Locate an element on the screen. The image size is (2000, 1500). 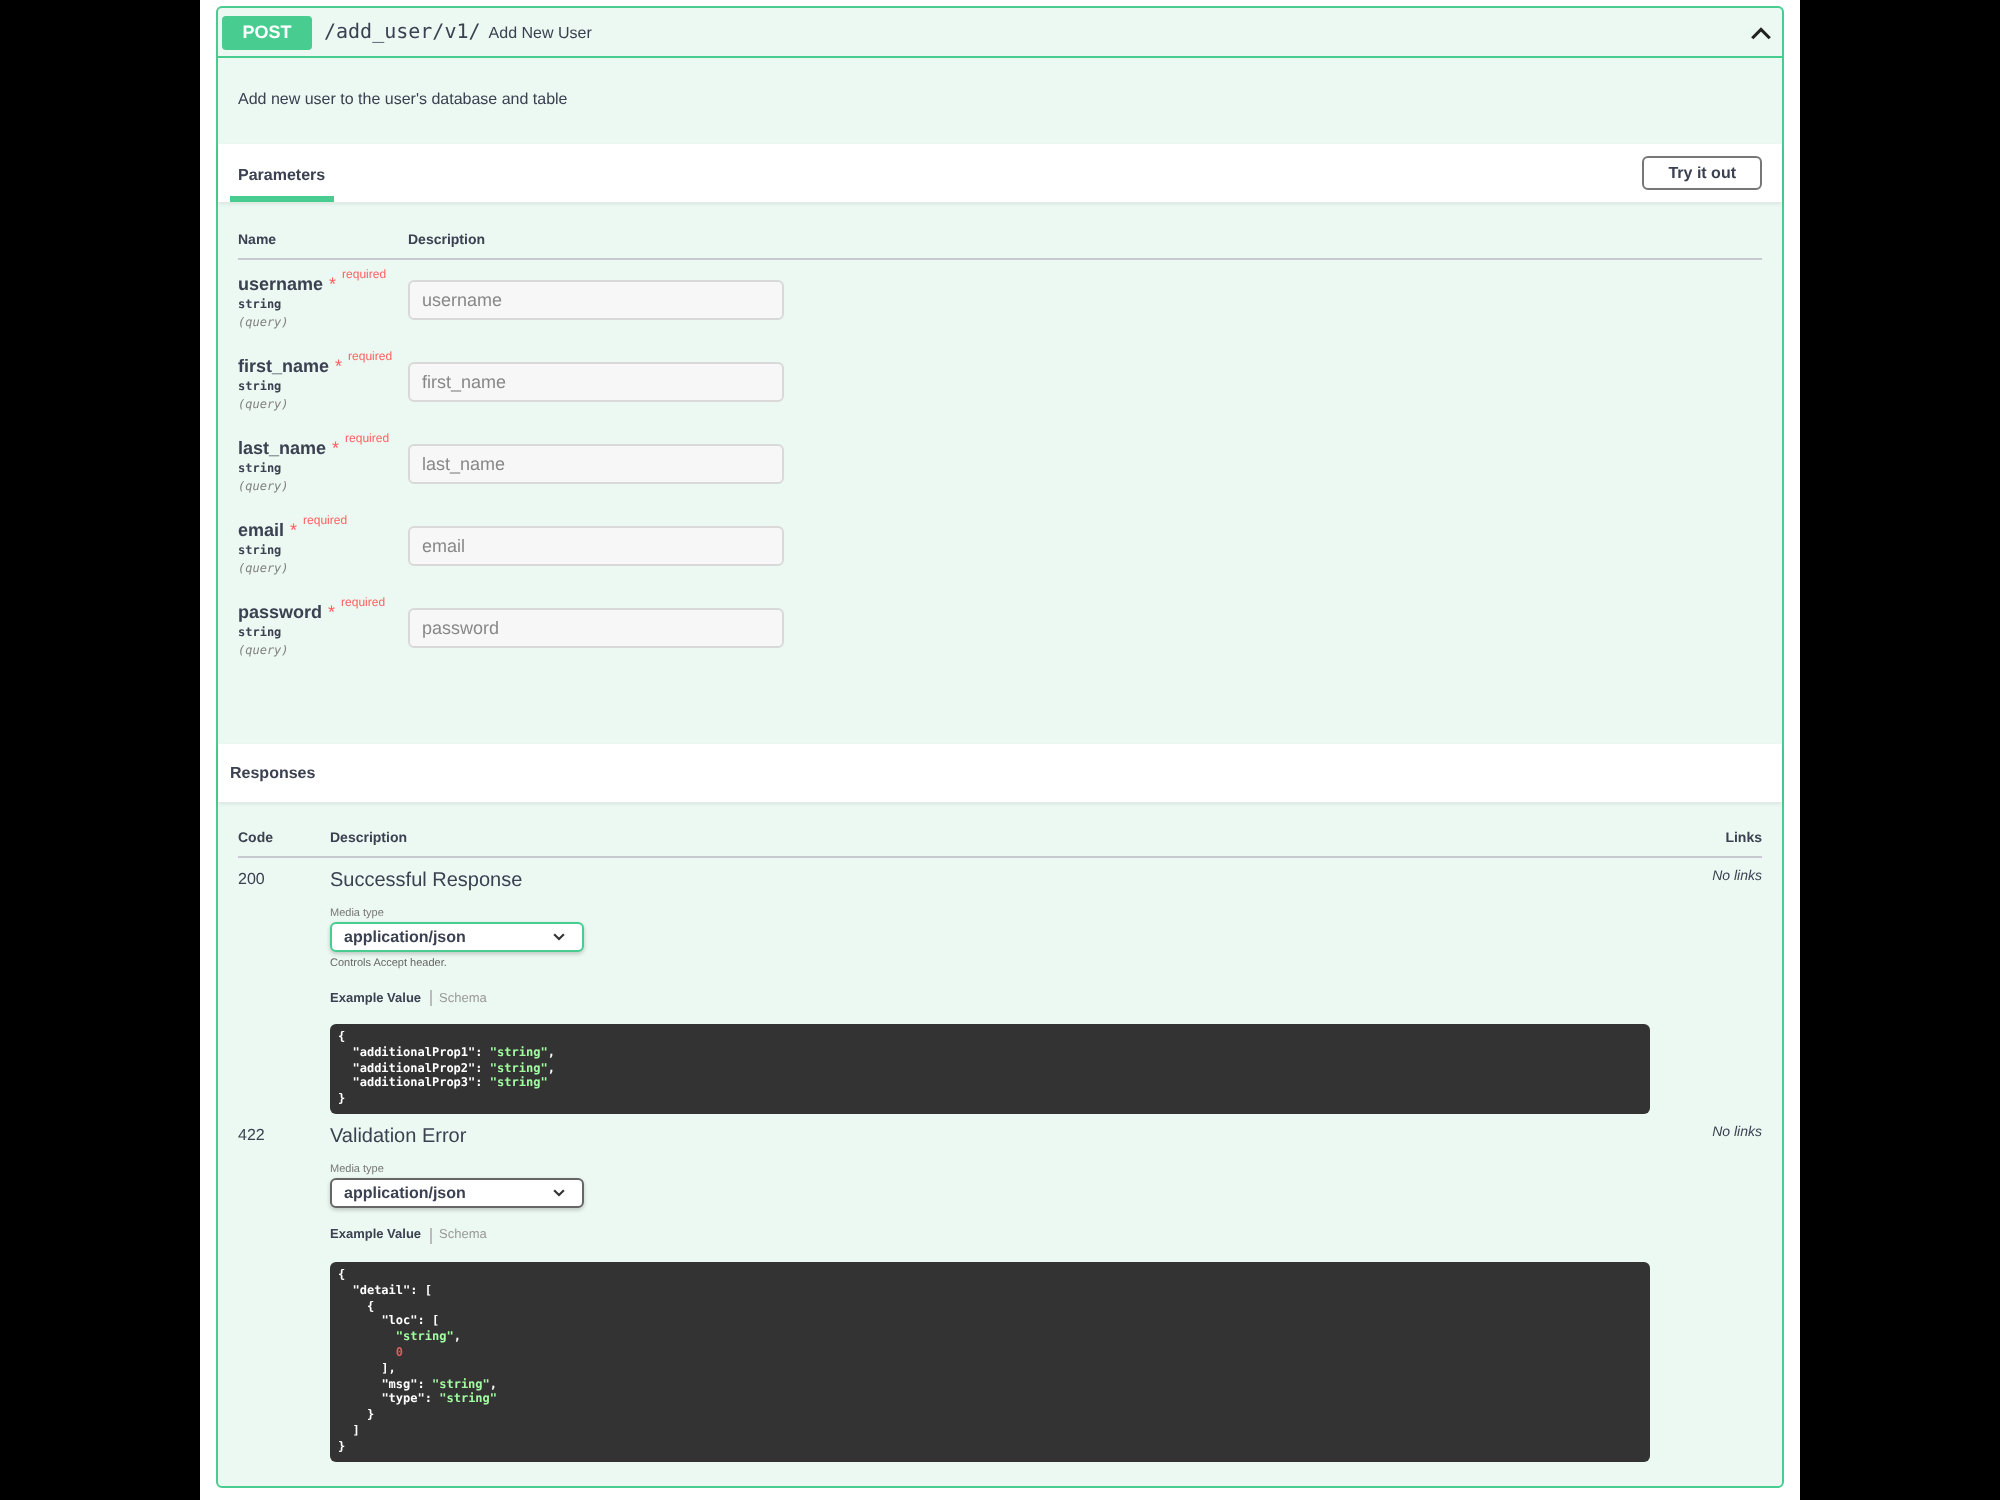
parameters-tab: Parameters is located at coordinates (282, 174).